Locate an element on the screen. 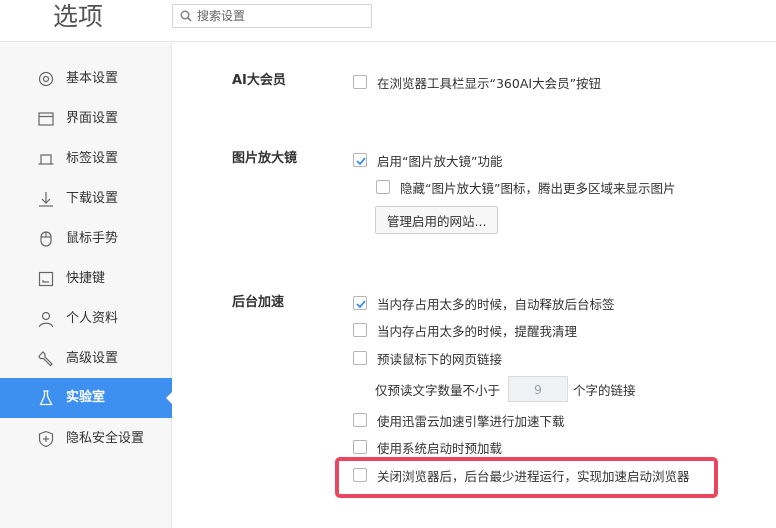  sidebar-item-label: 隐私安全设置 is located at coordinates (105, 438).